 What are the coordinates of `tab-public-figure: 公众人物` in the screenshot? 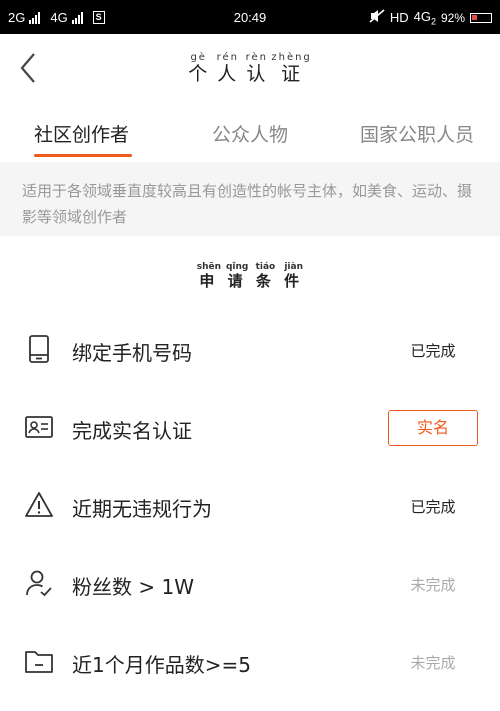 It's located at (250, 133).